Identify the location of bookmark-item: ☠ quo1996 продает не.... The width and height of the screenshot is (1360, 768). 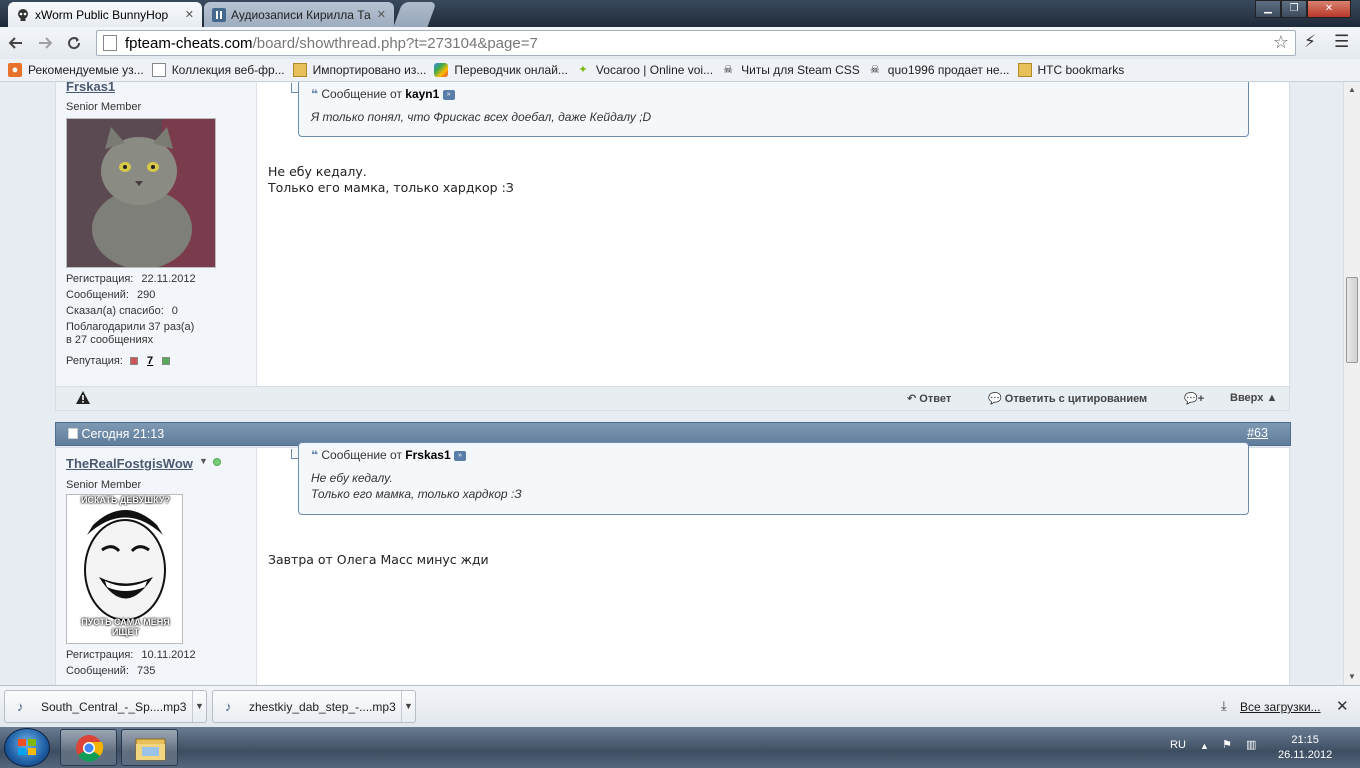
(939, 70).